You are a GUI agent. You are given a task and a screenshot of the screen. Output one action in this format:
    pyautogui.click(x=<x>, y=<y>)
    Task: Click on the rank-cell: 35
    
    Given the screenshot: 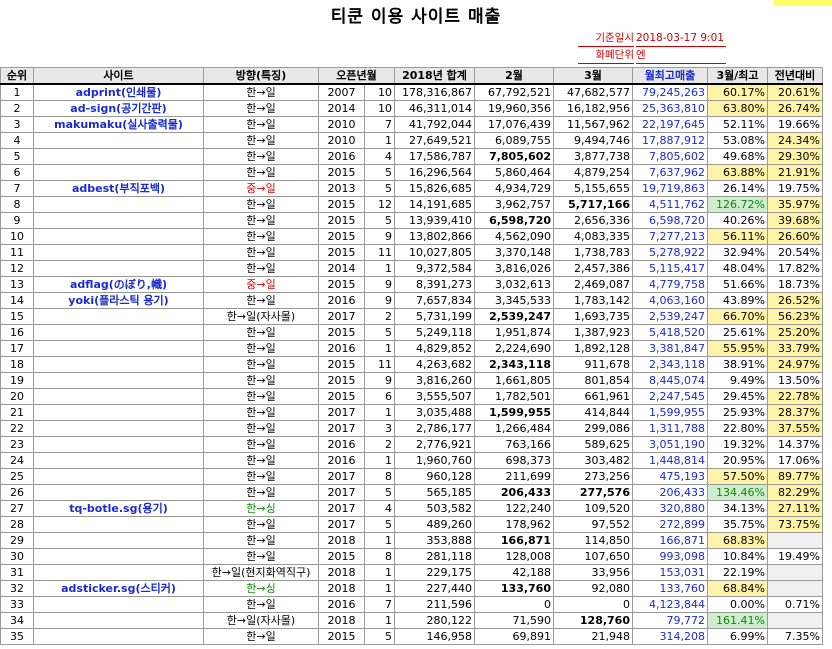 What is the action you would take?
    pyautogui.click(x=17, y=636)
    